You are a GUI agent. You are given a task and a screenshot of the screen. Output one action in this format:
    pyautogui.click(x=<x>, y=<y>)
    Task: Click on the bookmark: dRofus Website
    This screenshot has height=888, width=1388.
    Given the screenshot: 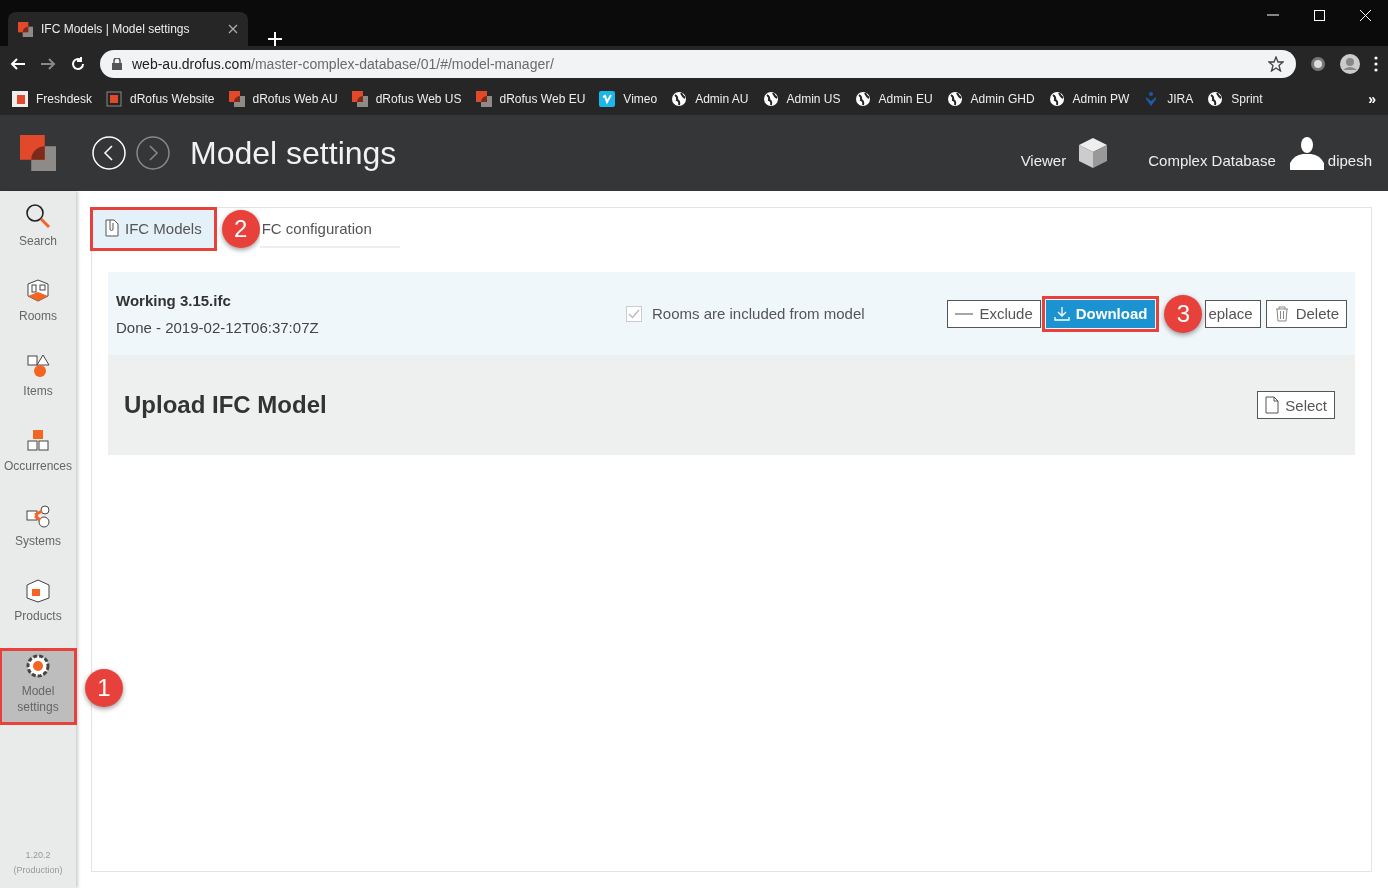 What is the action you would take?
    pyautogui.click(x=160, y=98)
    